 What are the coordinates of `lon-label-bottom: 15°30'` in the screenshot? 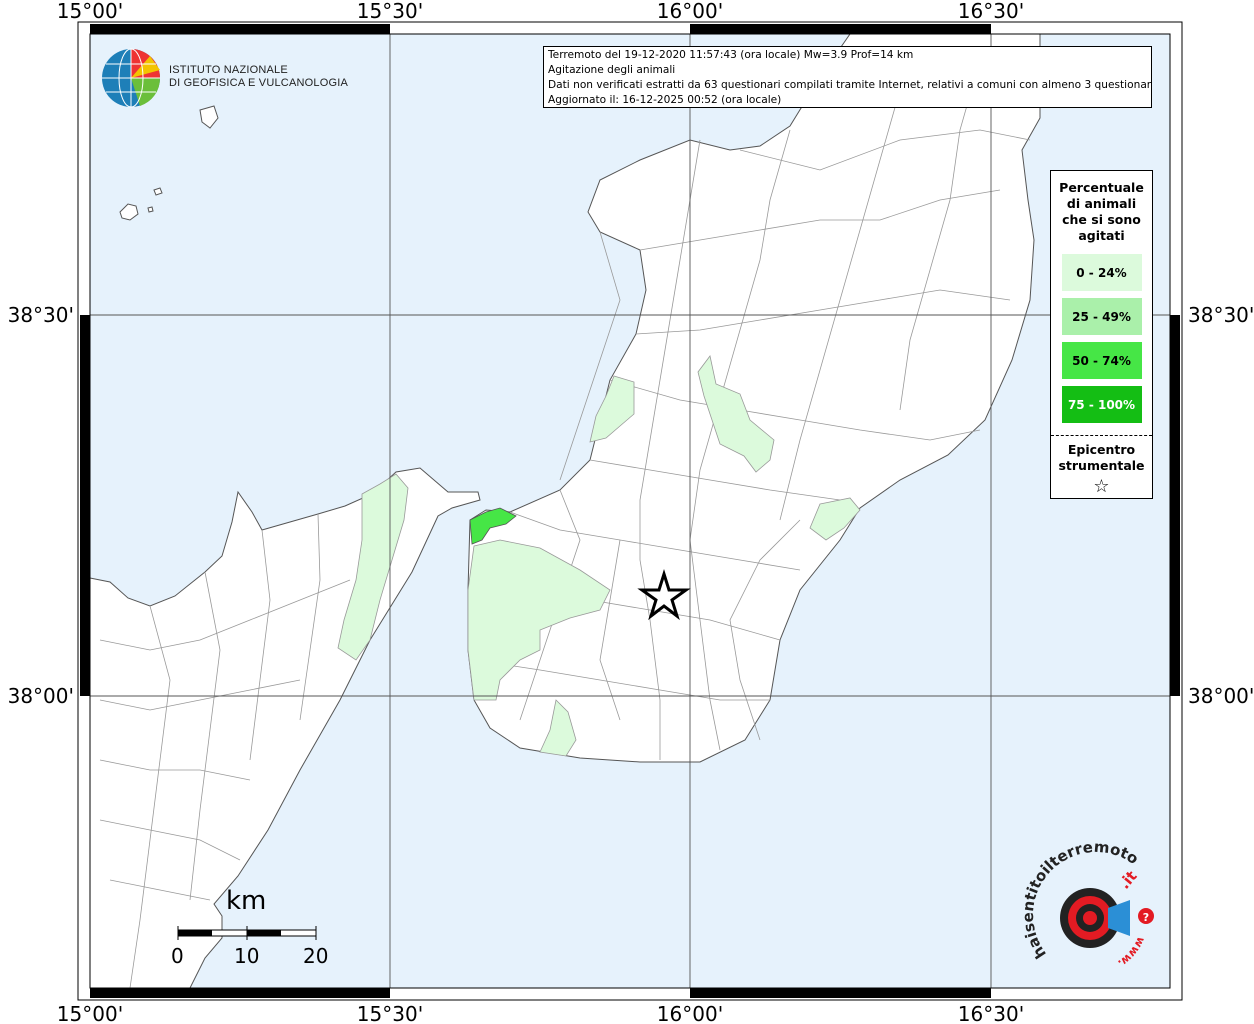 It's located at (390, 1013).